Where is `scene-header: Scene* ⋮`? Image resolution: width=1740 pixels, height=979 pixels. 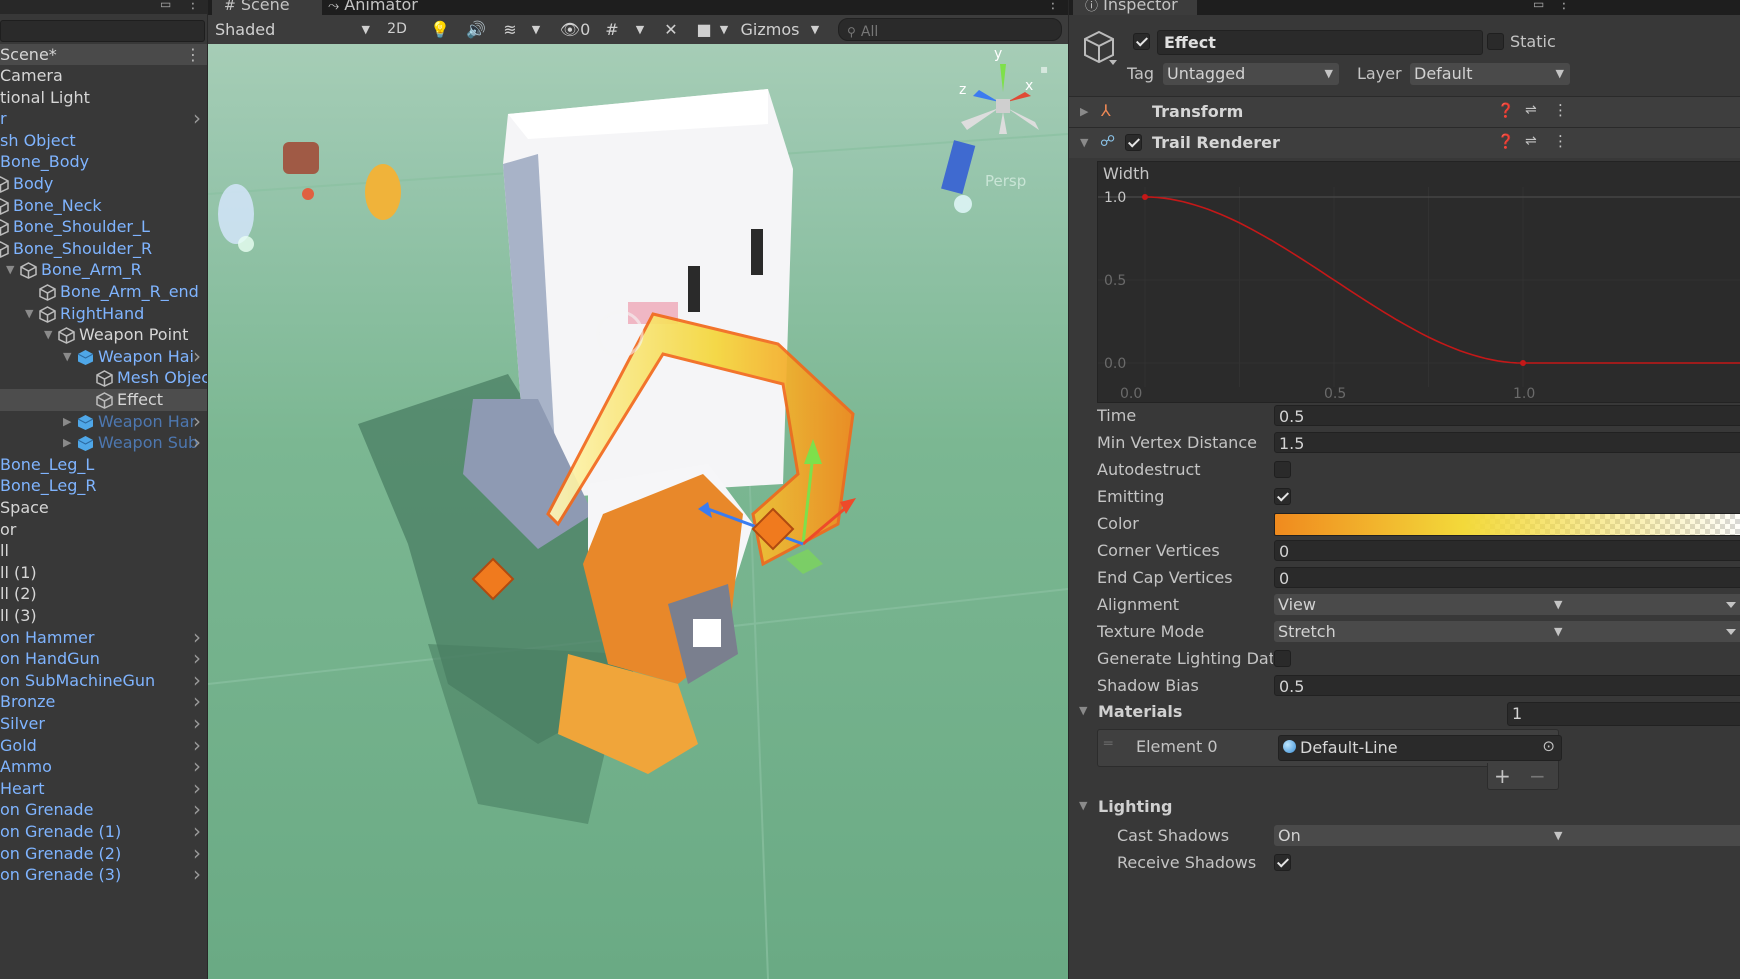 scene-header: Scene* ⋮ is located at coordinates (103, 54).